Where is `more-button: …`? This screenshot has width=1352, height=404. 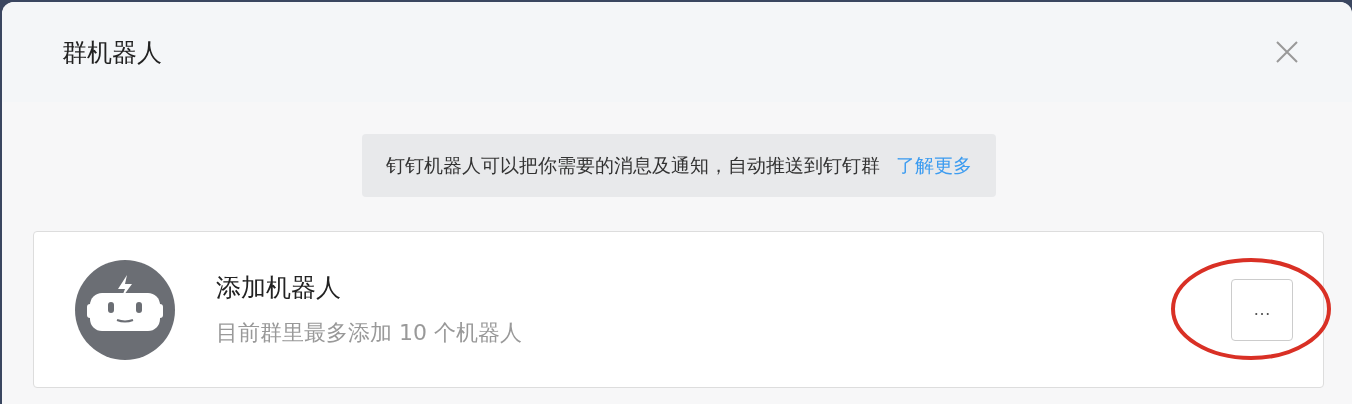
more-button: … is located at coordinates (1262, 309).